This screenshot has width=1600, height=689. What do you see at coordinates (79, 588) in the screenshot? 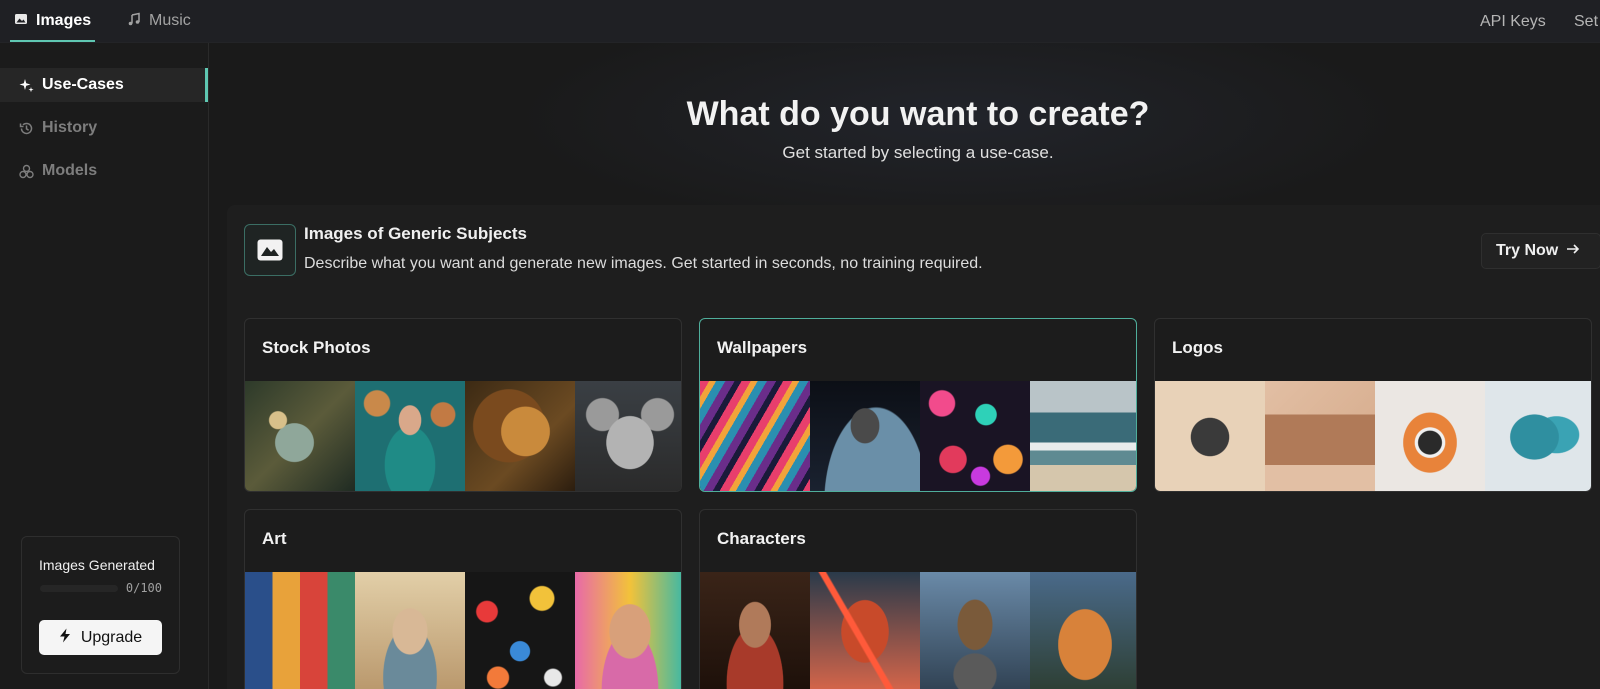
I see `usage-progress-bar` at bounding box center [79, 588].